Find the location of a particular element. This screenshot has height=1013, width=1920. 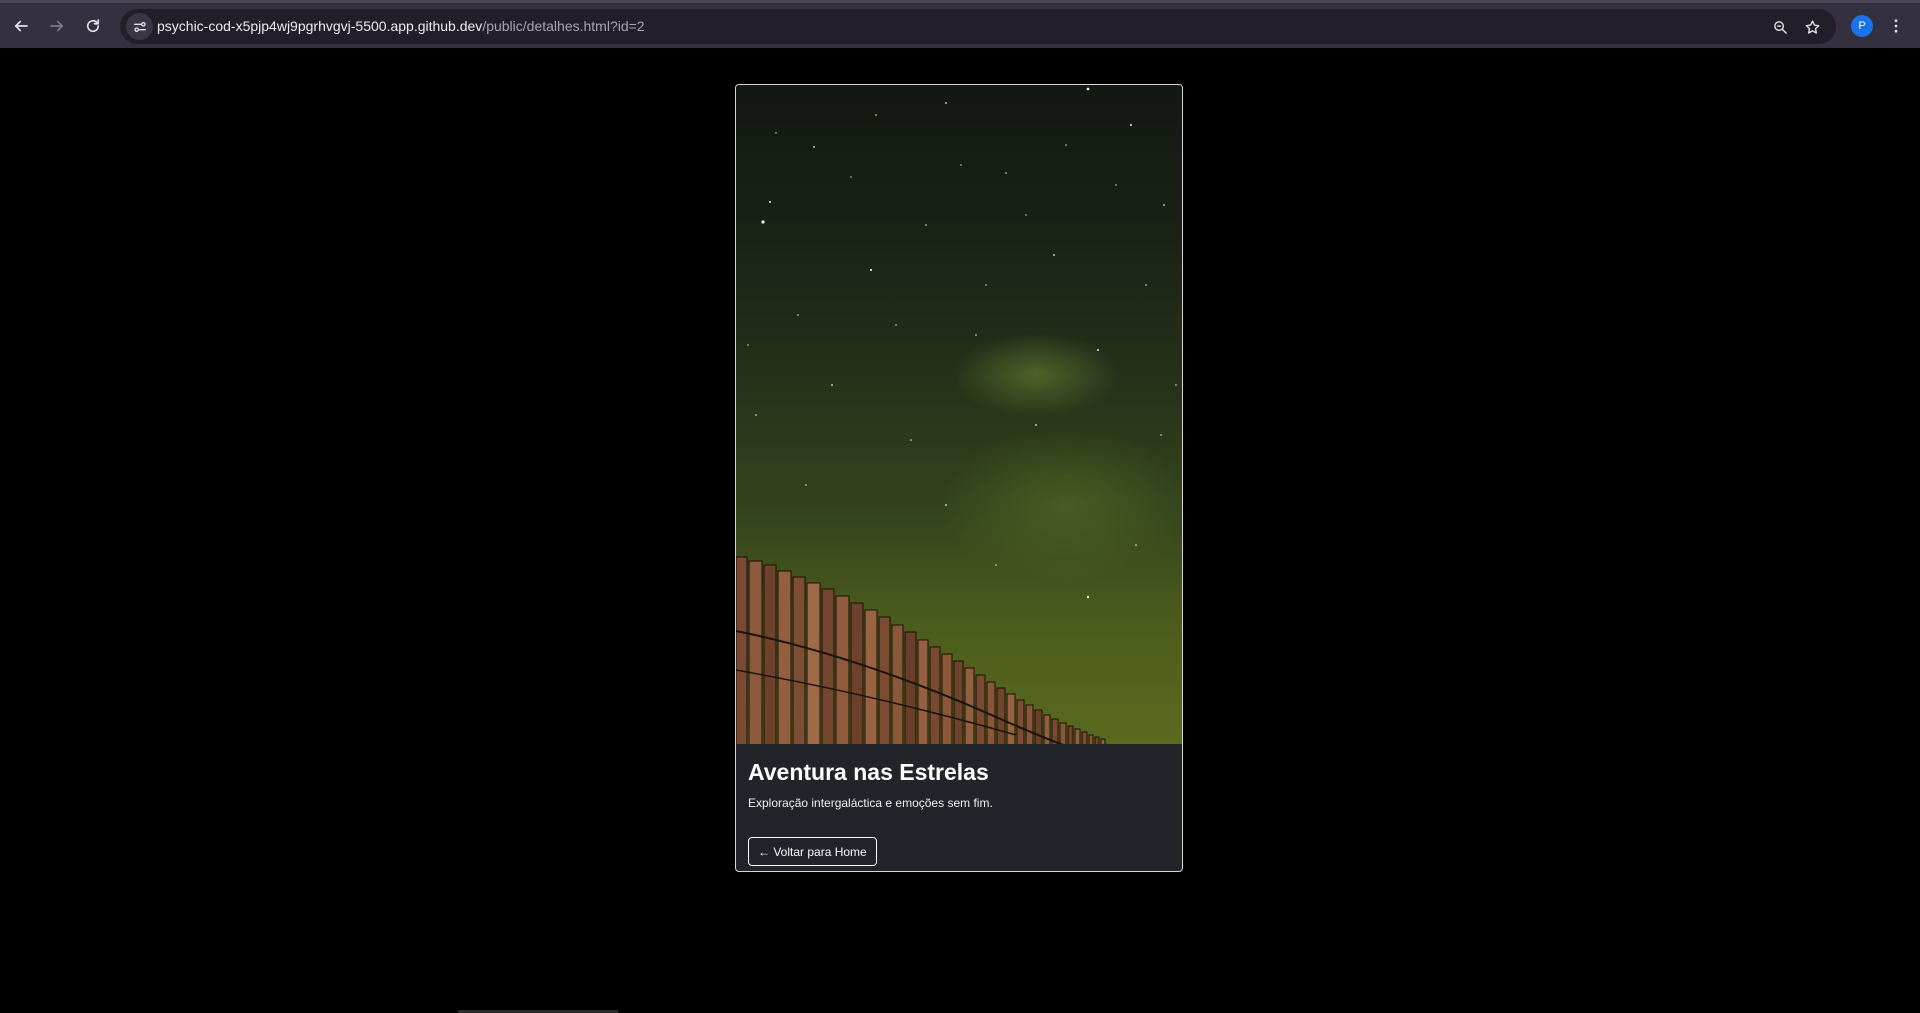

zoom-icon is located at coordinates (1780, 27).